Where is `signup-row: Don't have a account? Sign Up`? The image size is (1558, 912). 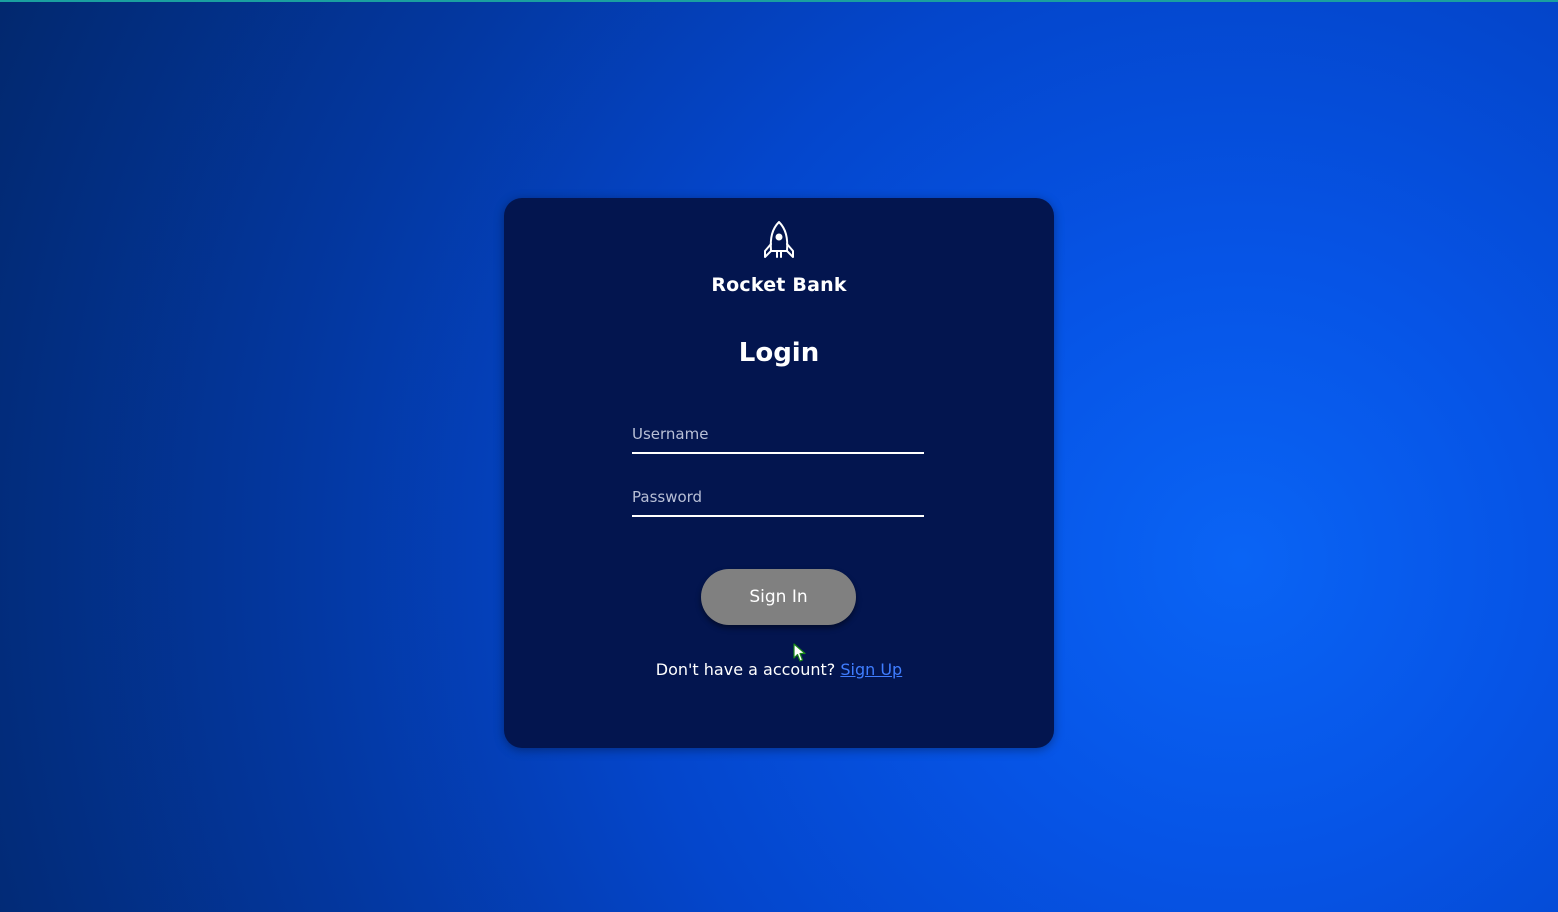
signup-row: Don't have a account? Sign Up is located at coordinates (779, 669).